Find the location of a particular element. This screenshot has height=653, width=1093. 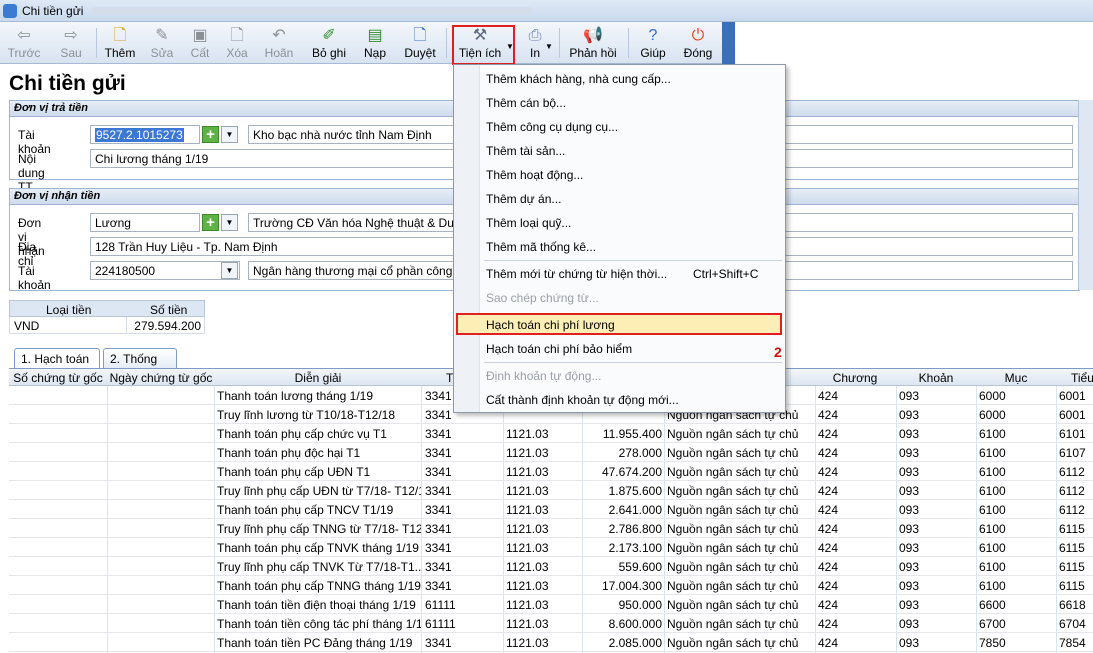

feedback-button: 📢 Phản hồi is located at coordinates (593, 43).